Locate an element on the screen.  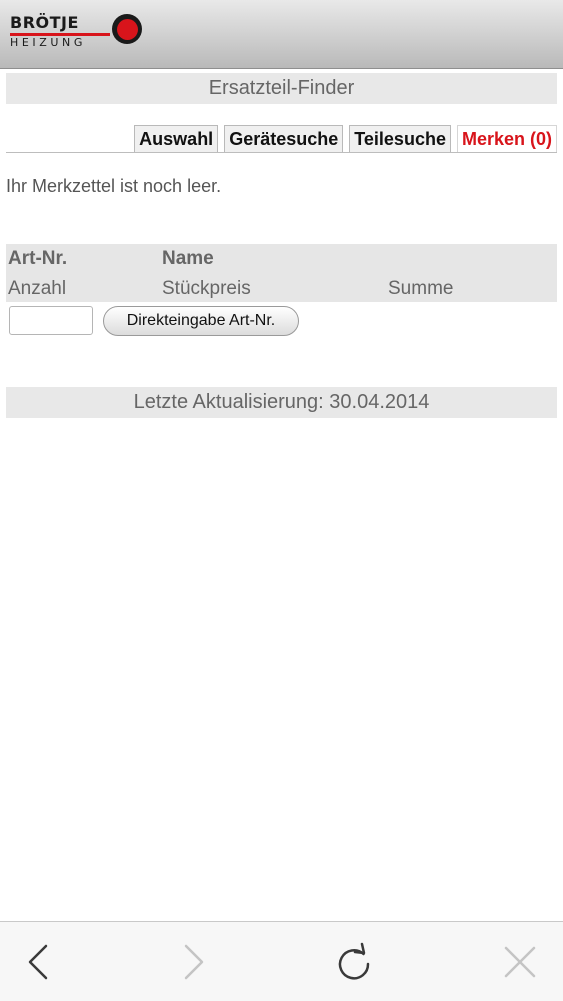
back-button is located at coordinates (40, 961).